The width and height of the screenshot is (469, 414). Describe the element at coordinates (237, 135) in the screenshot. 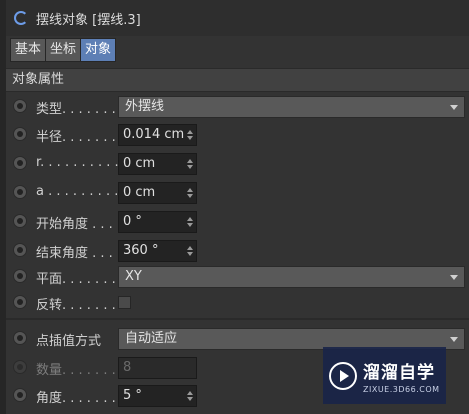

I see `row-radius: 半径. . . . . . . . 0.014 cm` at that location.